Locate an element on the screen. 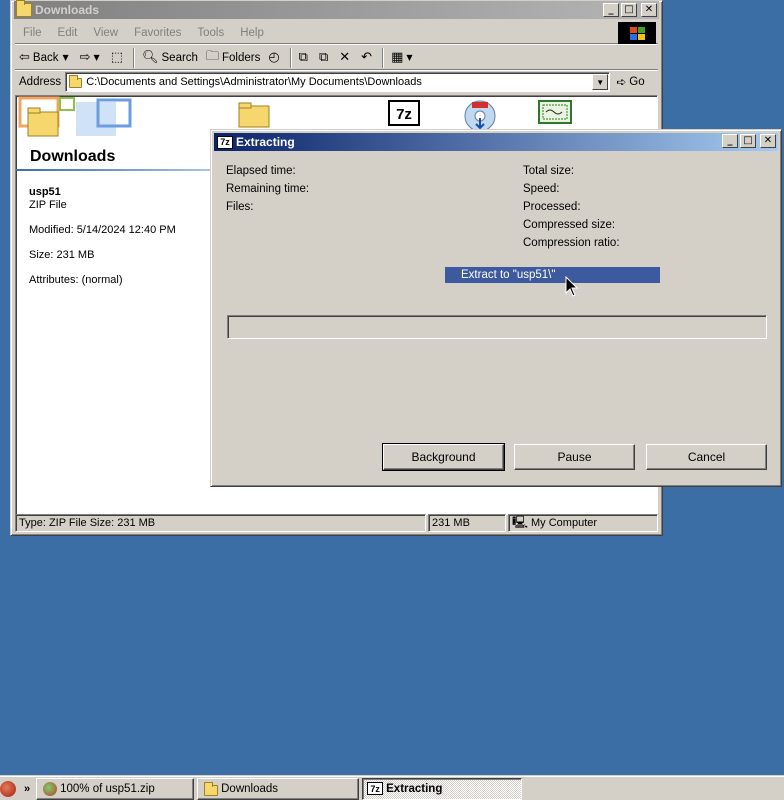  selected-file-attributes: Attributes: (normal) is located at coordinates (76, 280).